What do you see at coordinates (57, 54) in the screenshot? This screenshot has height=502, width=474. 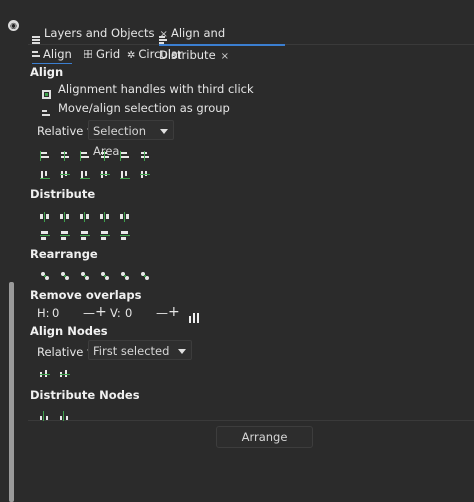 I see `subtab-label: Align` at bounding box center [57, 54].